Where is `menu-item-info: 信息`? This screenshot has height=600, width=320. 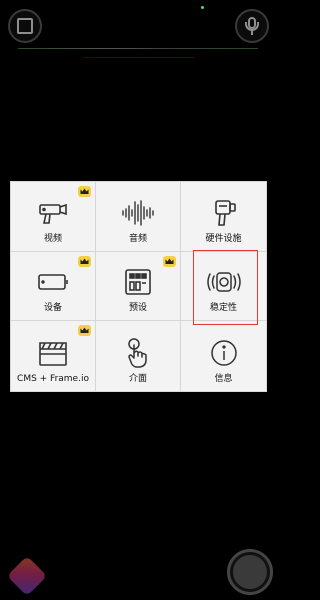
menu-item-info: 信息 is located at coordinates (223, 356).